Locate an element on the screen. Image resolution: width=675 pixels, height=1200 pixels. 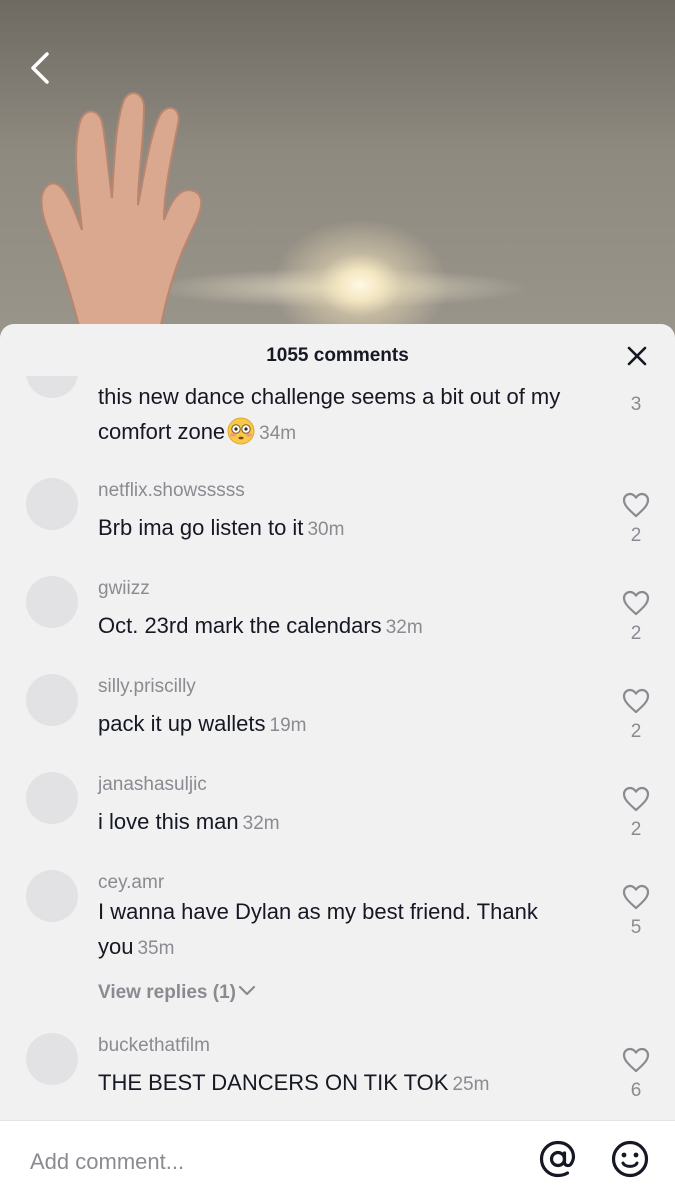
comment-body: Brb ima go listen to it is located at coordinates (201, 527).